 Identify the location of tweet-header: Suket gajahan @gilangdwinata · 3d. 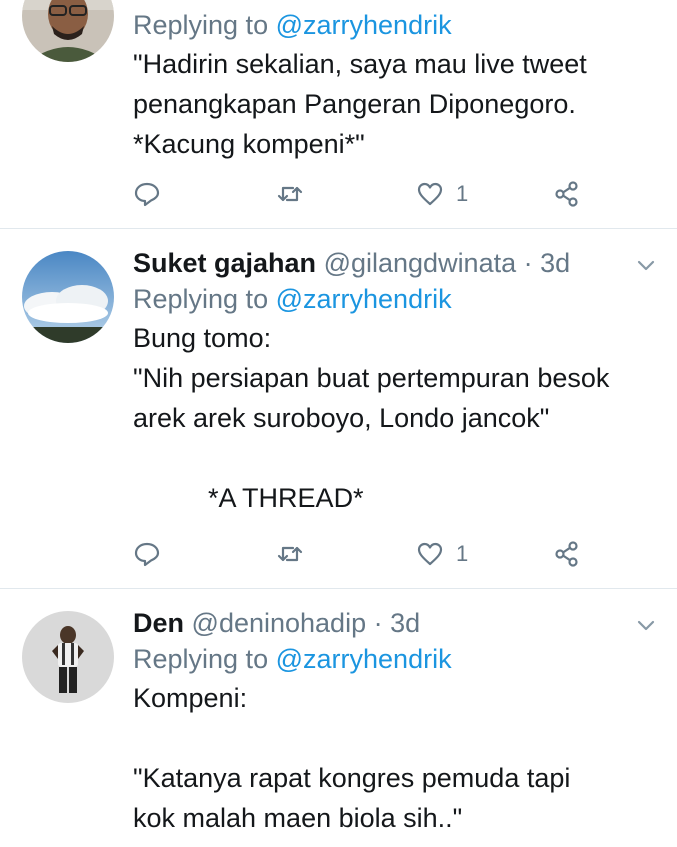
(395, 263).